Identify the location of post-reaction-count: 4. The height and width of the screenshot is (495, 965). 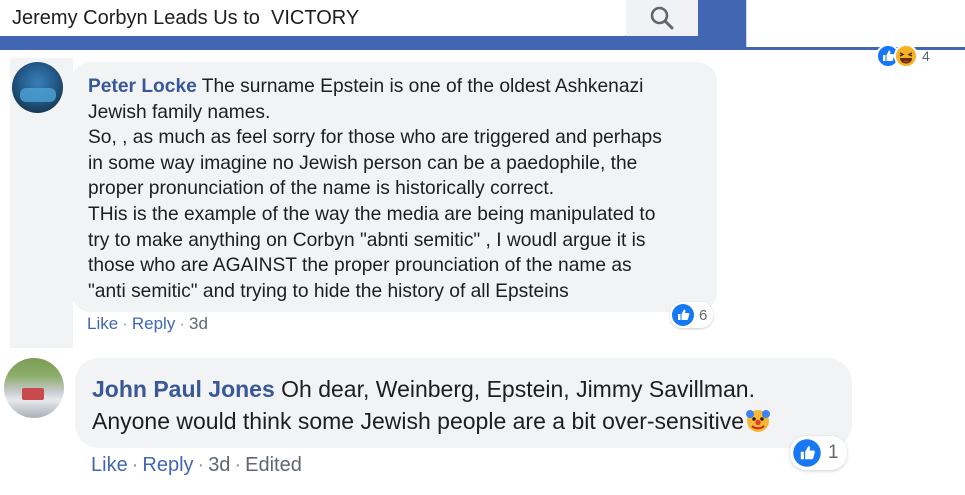
(926, 56).